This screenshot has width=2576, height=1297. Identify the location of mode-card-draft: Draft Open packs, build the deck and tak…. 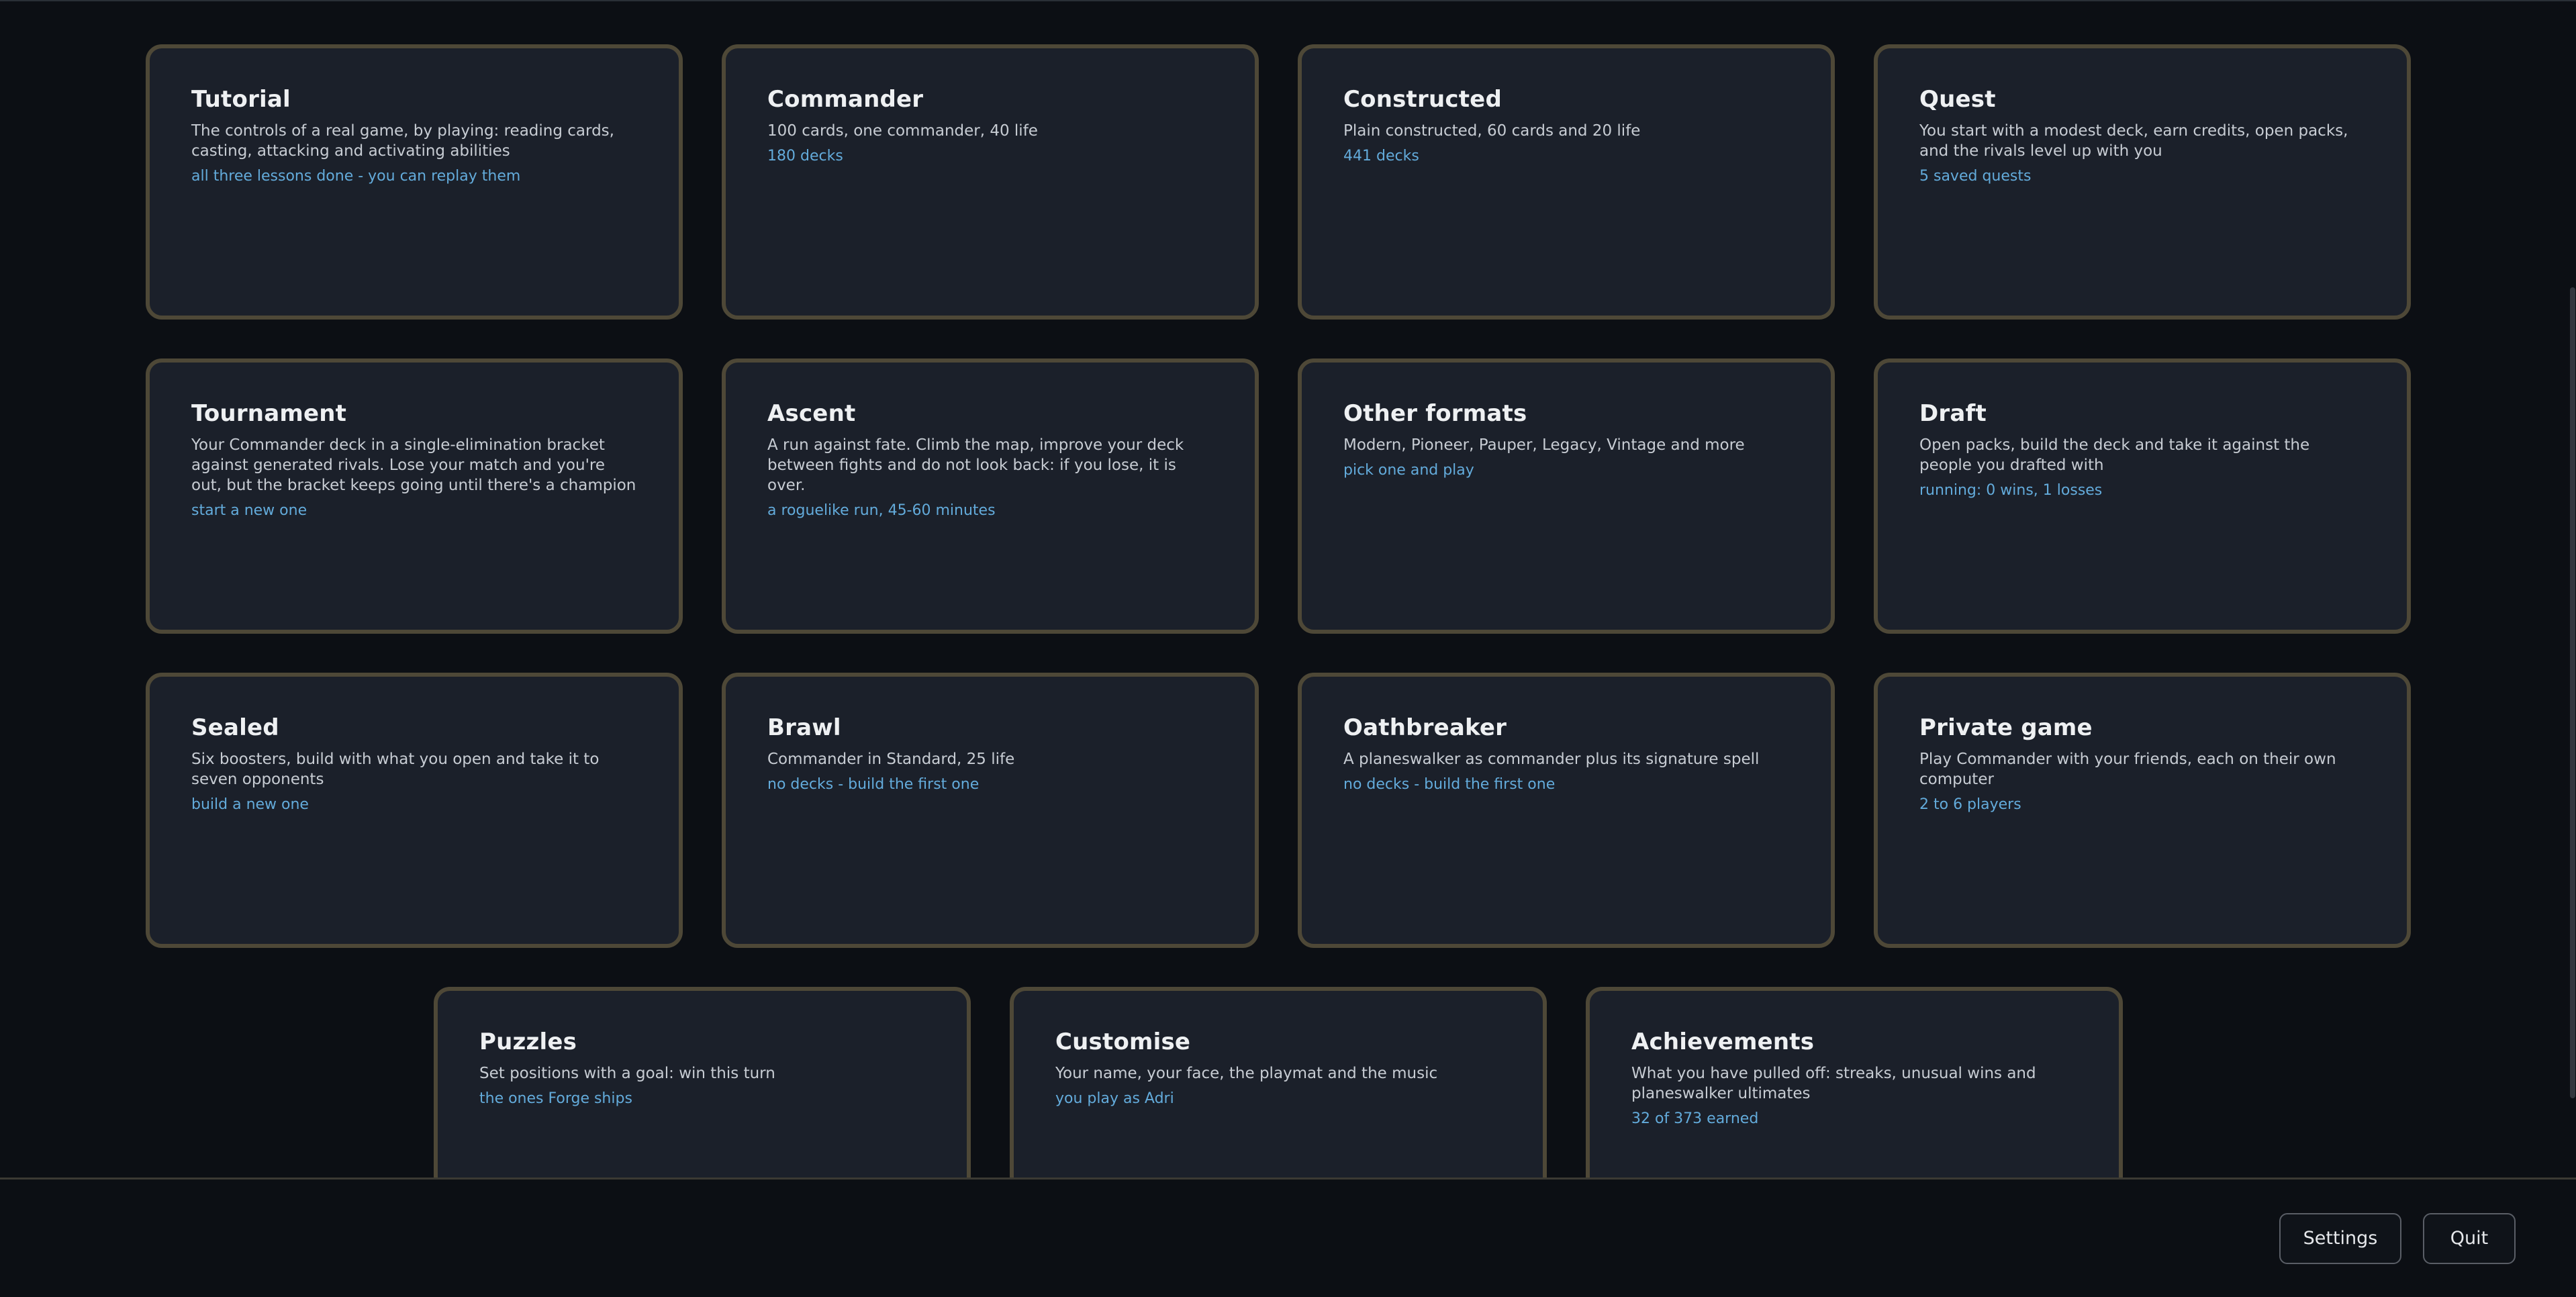
(2142, 496).